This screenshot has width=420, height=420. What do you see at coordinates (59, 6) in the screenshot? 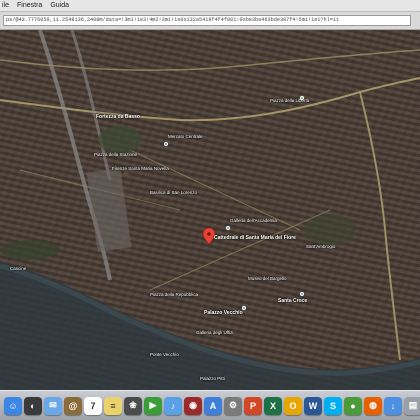
I see `menu-help: Guida` at bounding box center [59, 6].